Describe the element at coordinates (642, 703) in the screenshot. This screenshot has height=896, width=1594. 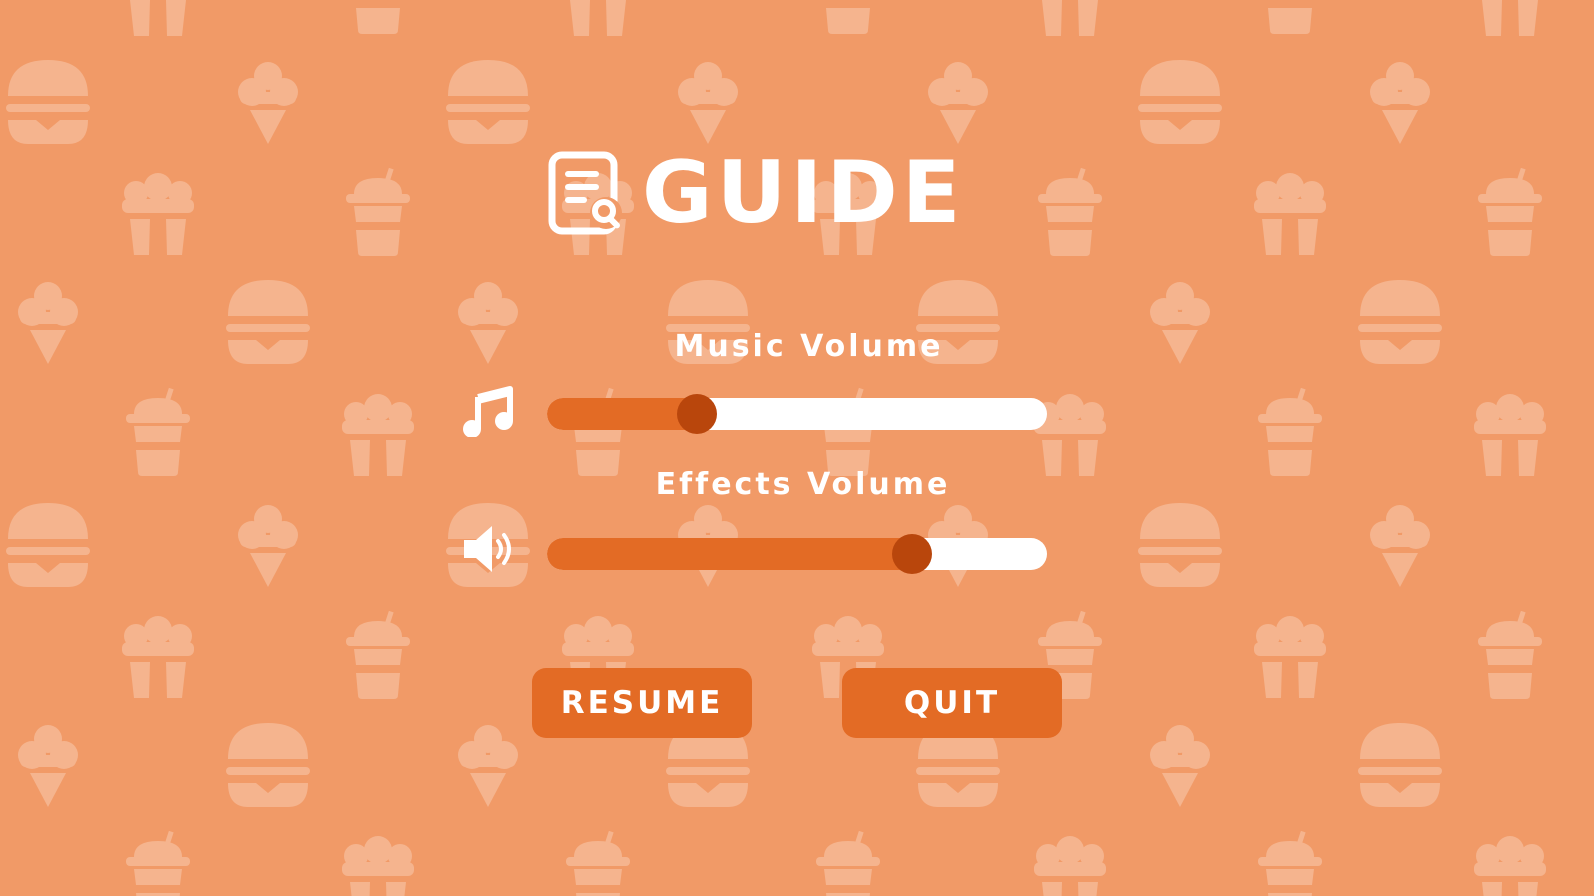
I see `resume-button: RESUME` at that location.